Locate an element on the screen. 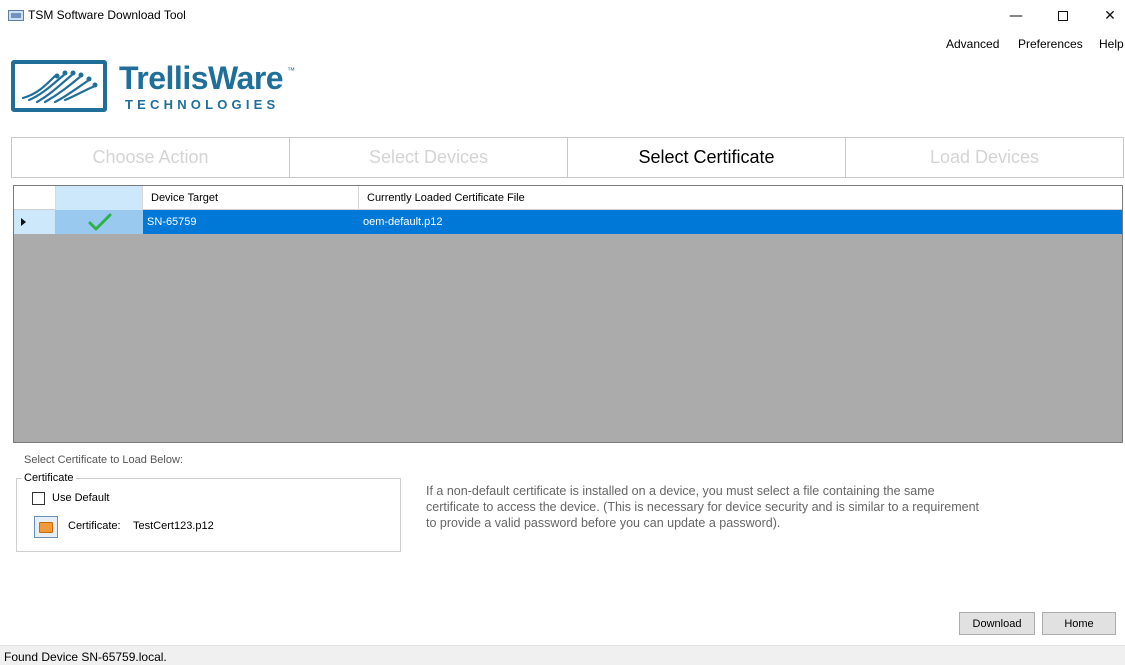  checkmark-icon is located at coordinates (99, 222).